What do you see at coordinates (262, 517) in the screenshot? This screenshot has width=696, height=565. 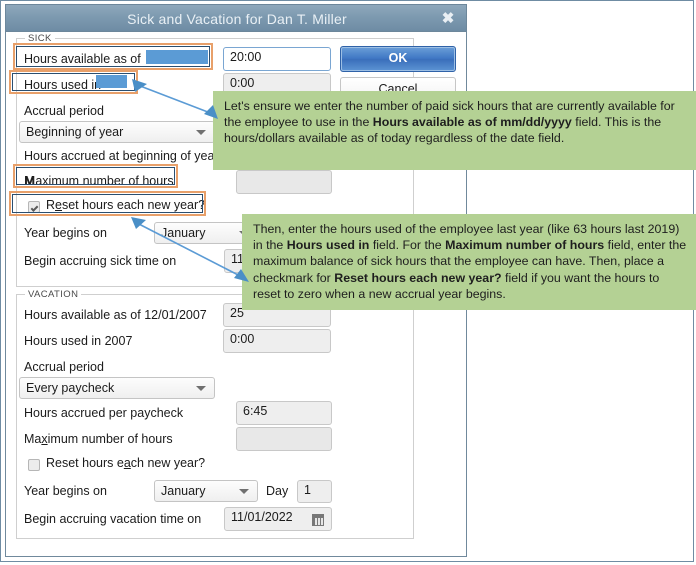 I see `vacation-begin-accruing-value: 11/01/2022` at bounding box center [262, 517].